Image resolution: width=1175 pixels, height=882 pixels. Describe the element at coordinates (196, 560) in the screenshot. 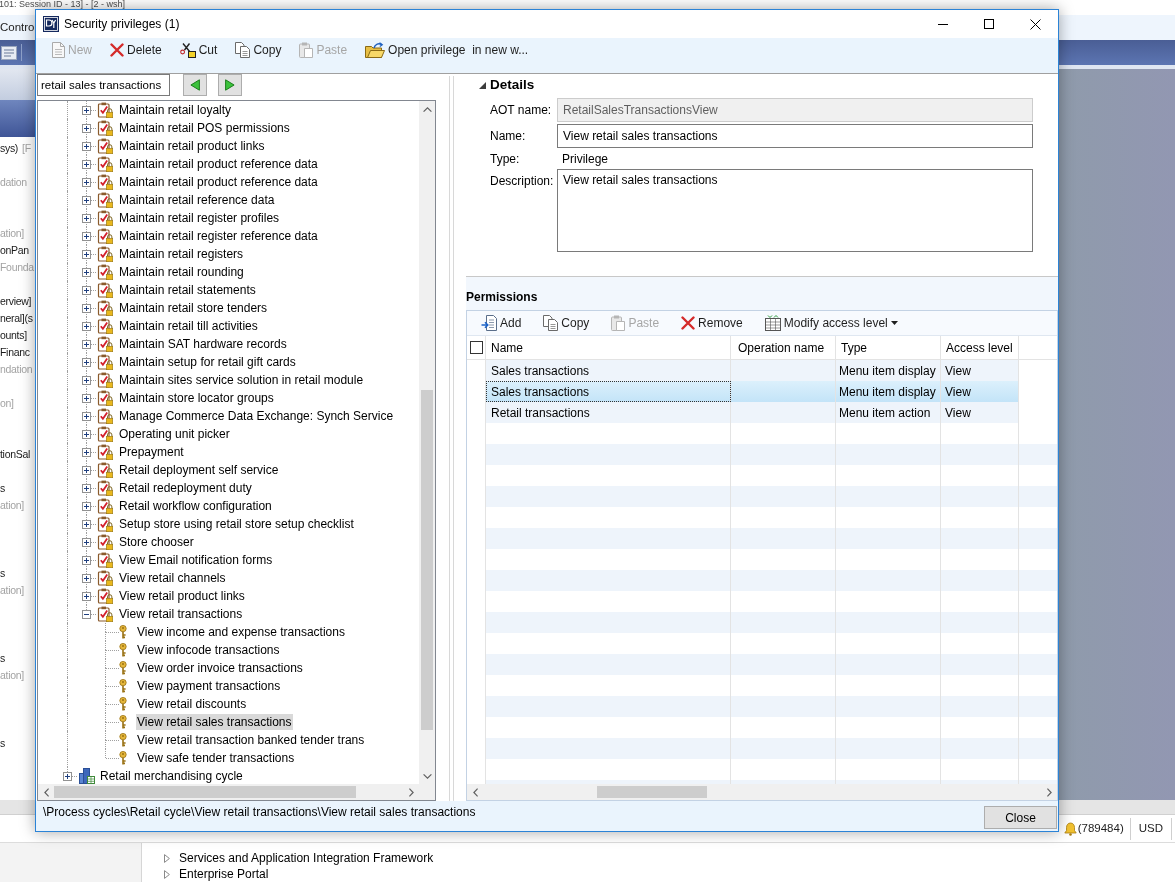

I see `tree-item: View Email notification forms` at that location.